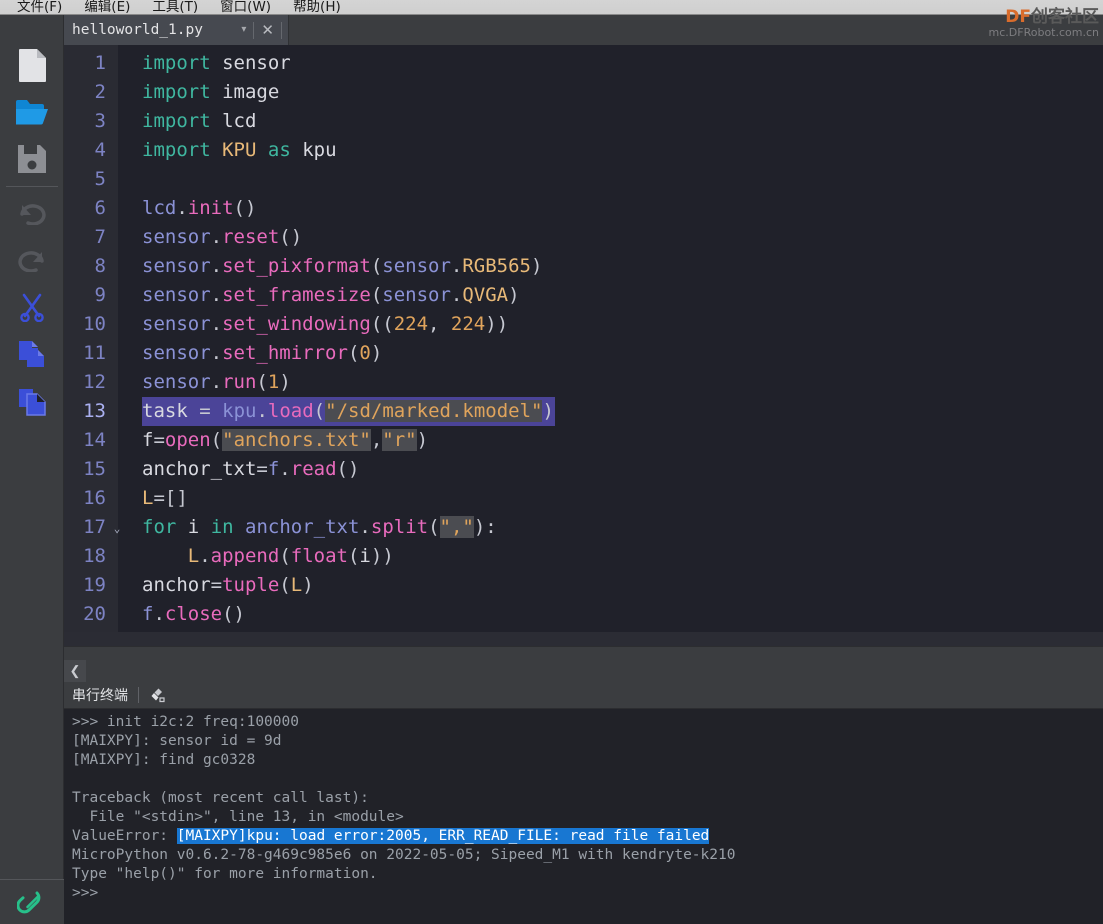  What do you see at coordinates (199, 121) in the screenshot?
I see `code-line-text: import lcd` at bounding box center [199, 121].